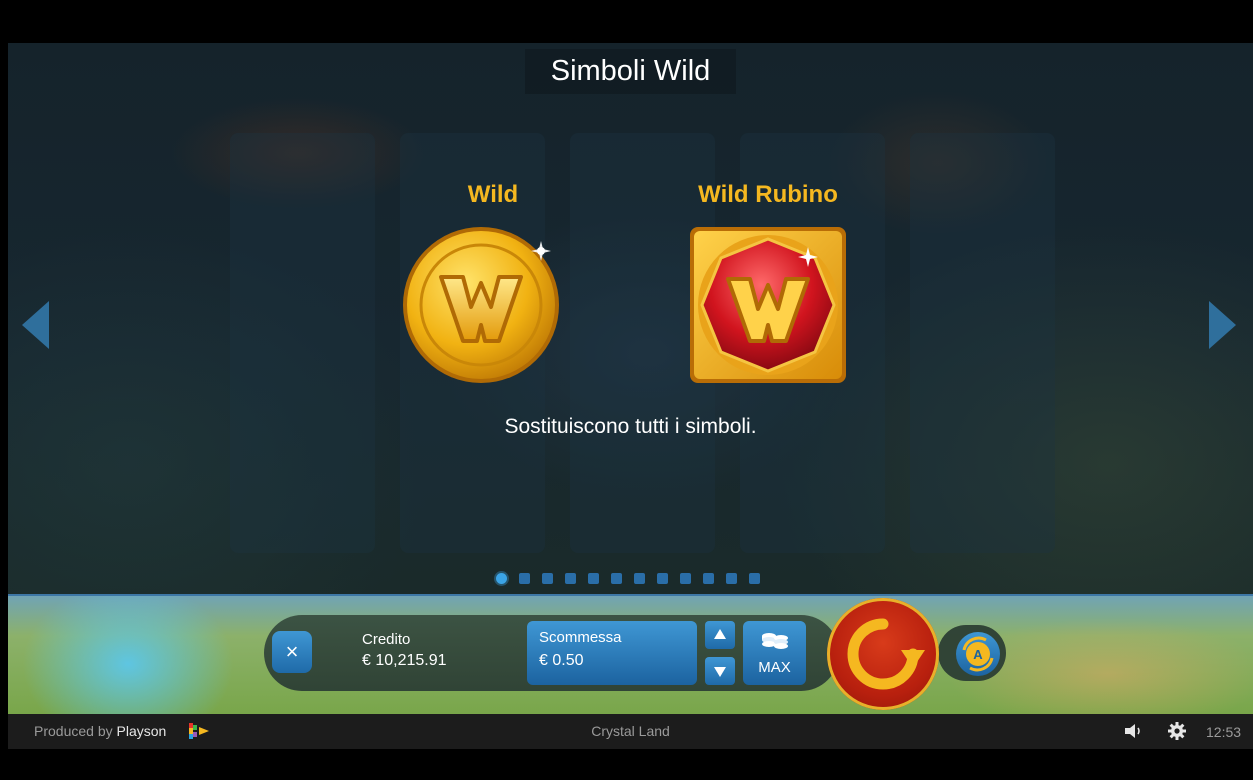  What do you see at coordinates (774, 667) in the screenshot?
I see `max-label: MAX` at bounding box center [774, 667].